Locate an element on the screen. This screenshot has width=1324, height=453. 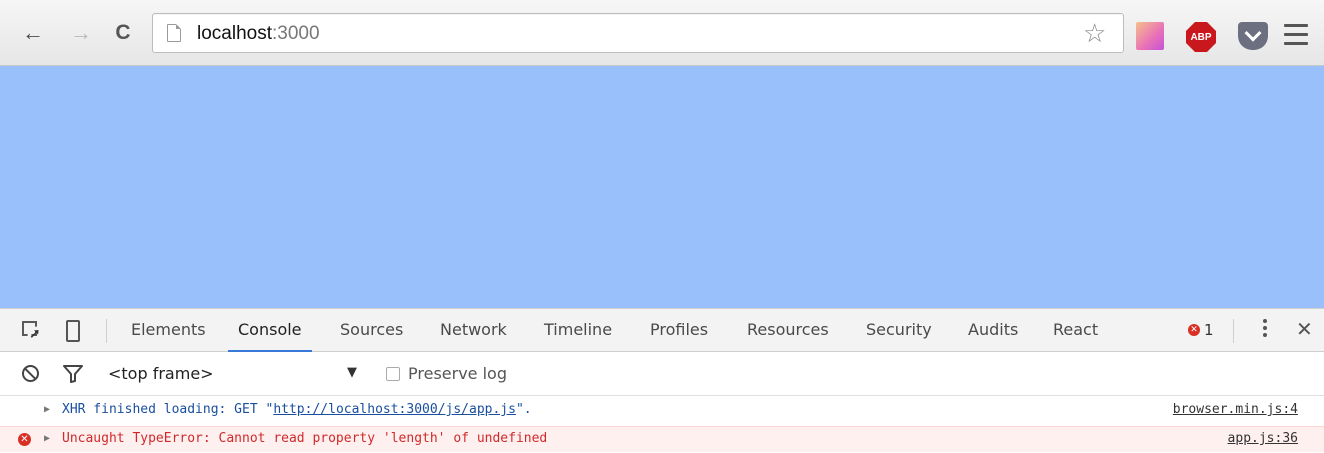
filter-icon is located at coordinates (73, 374).